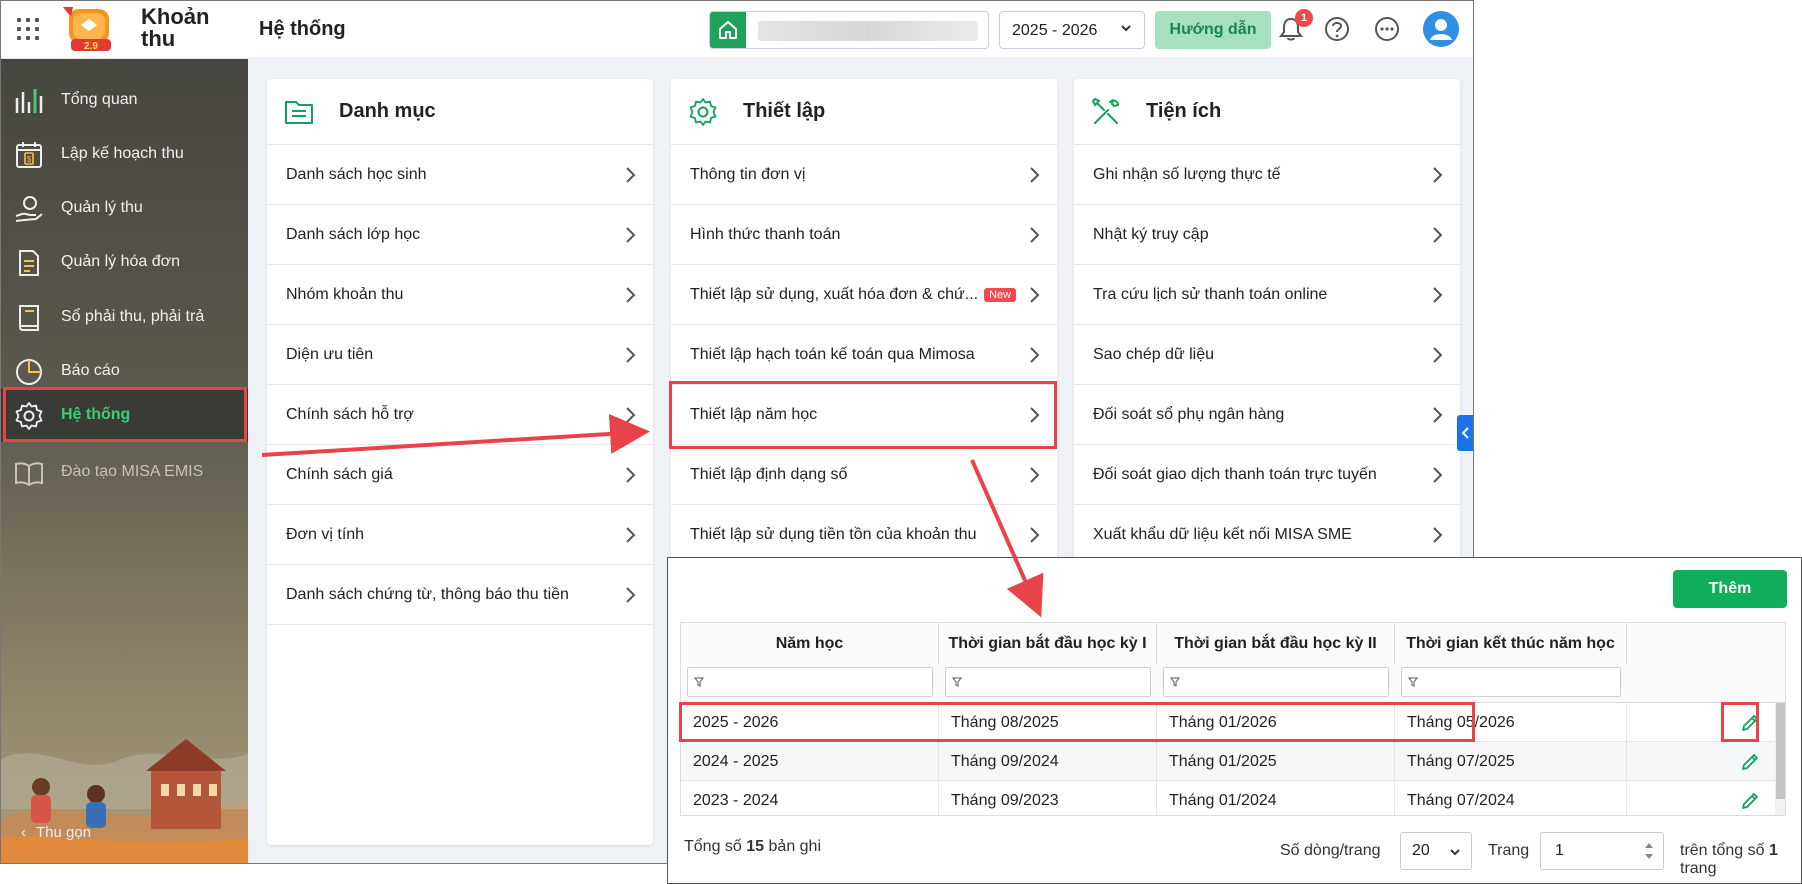 The width and height of the screenshot is (1802, 884). I want to click on utilities-item-export-sme: Xuất khẩu dữ liệu kết nối MISA SME, so click(1267, 535).